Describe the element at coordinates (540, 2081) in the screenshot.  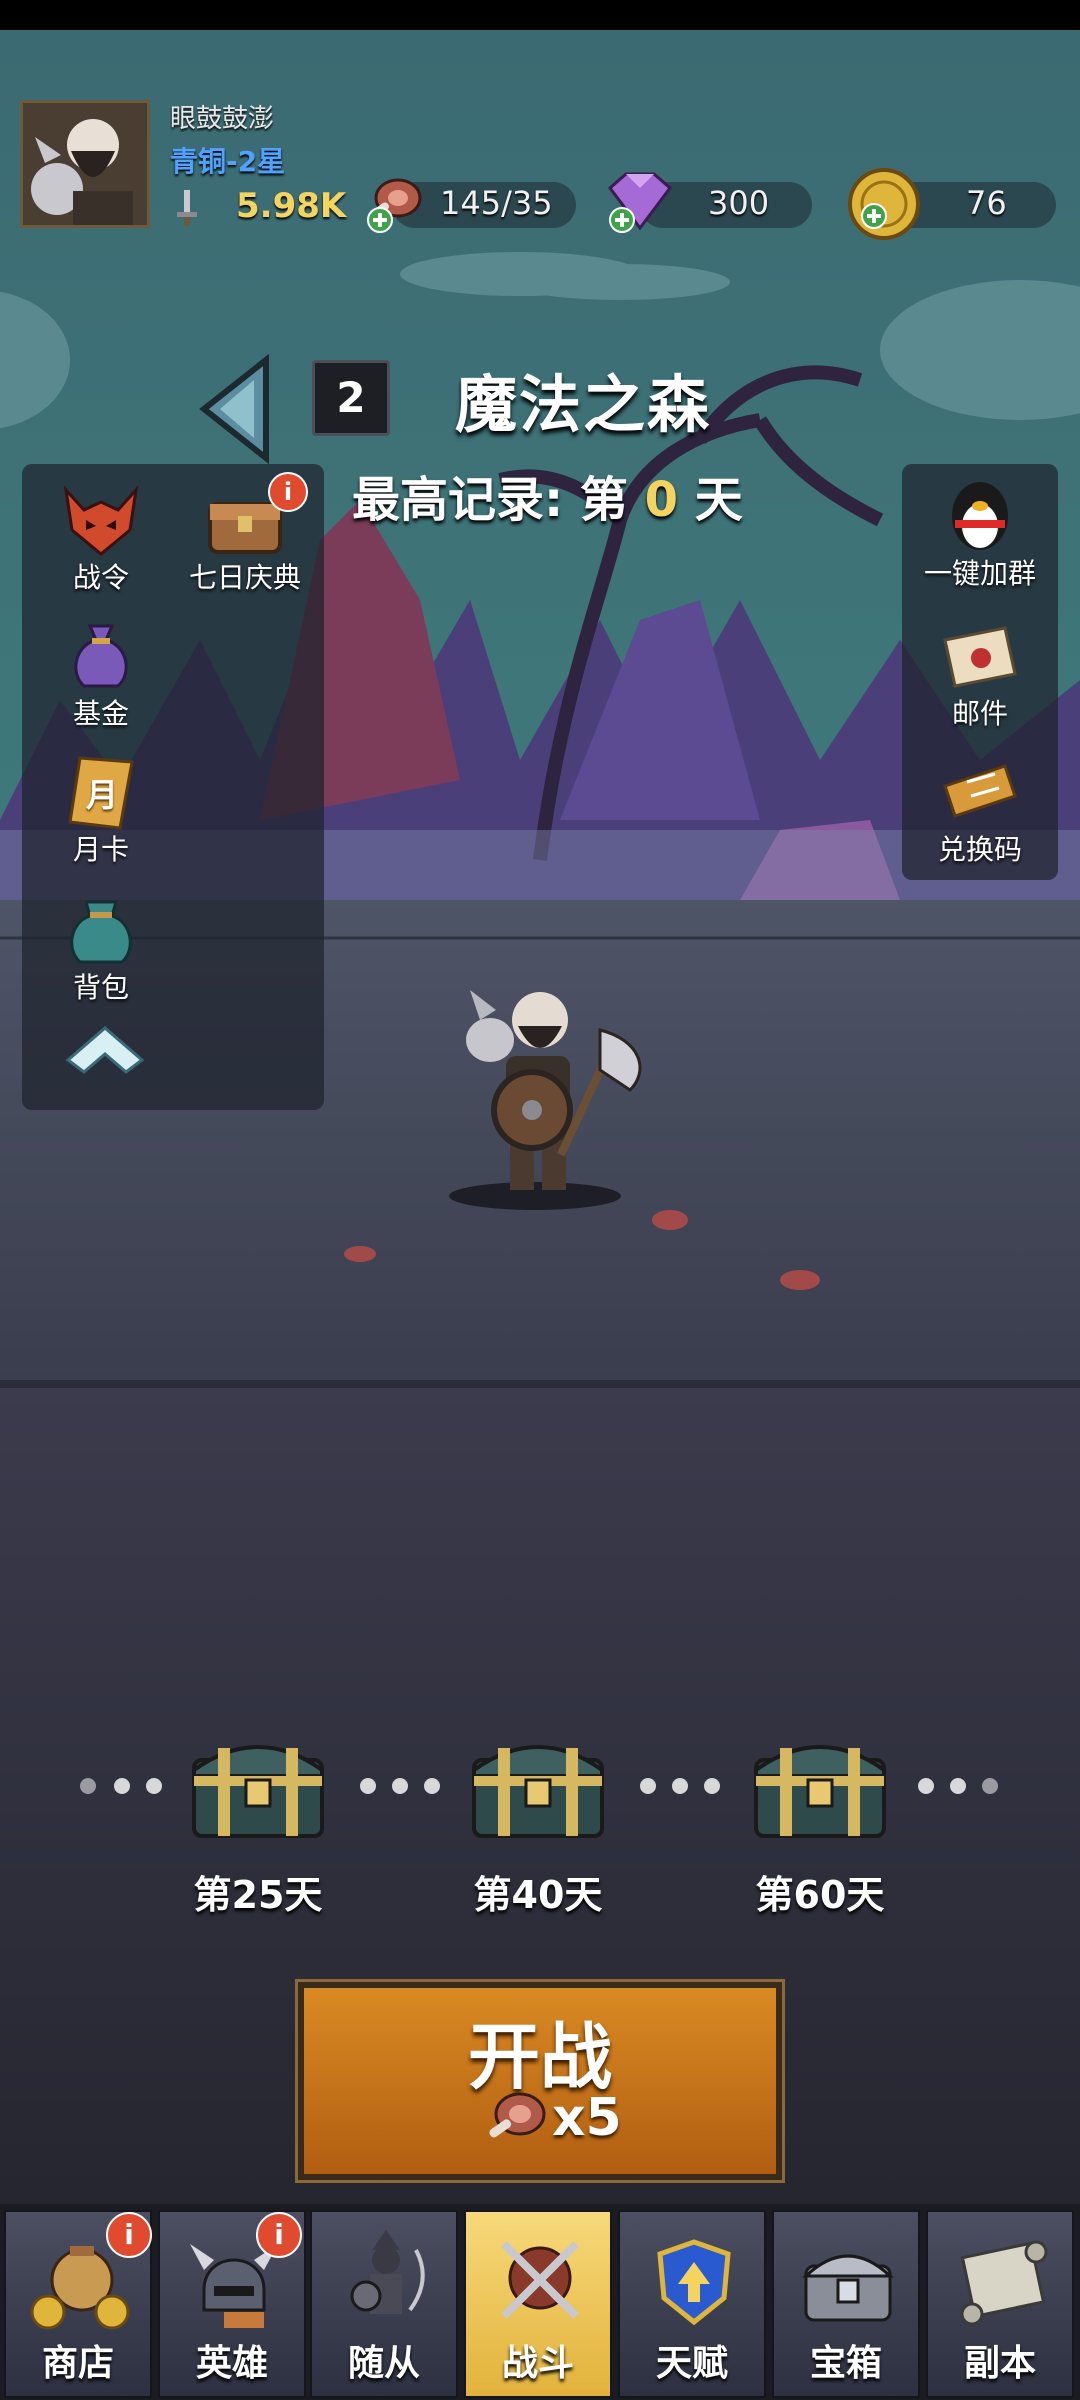
I see `start-battle-button: 开战 x5` at that location.